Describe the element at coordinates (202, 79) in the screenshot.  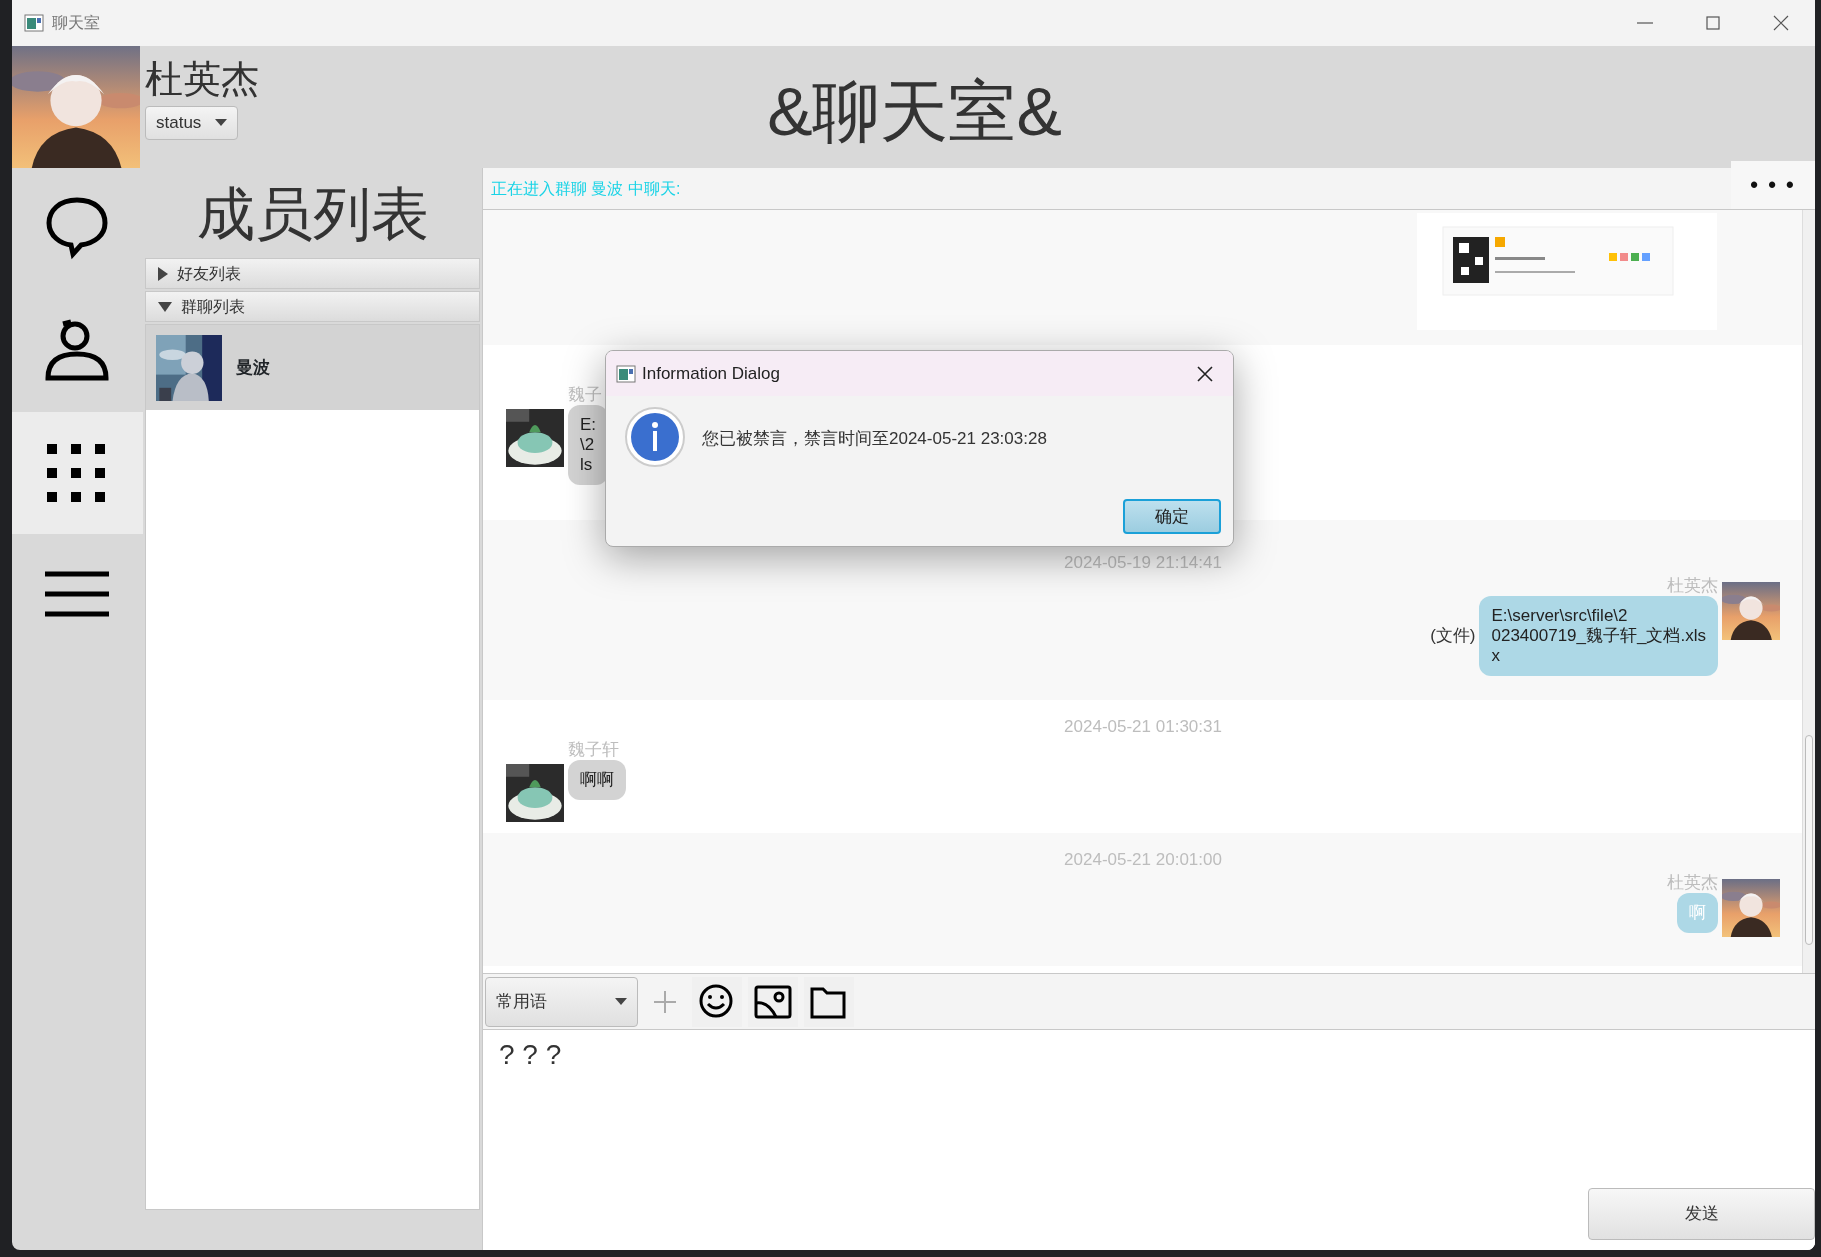
I see `user-name: 杜英杰` at that location.